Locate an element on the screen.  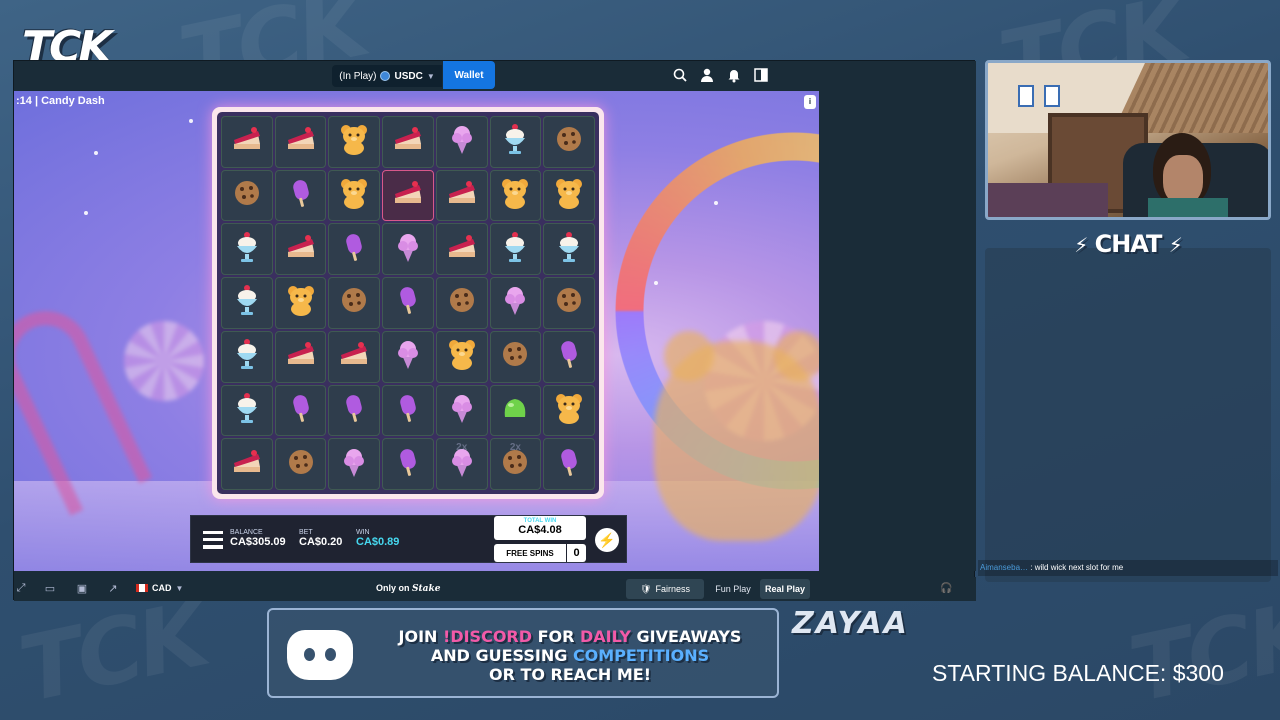
stats-icon: ▣ is located at coordinates (82, 589).